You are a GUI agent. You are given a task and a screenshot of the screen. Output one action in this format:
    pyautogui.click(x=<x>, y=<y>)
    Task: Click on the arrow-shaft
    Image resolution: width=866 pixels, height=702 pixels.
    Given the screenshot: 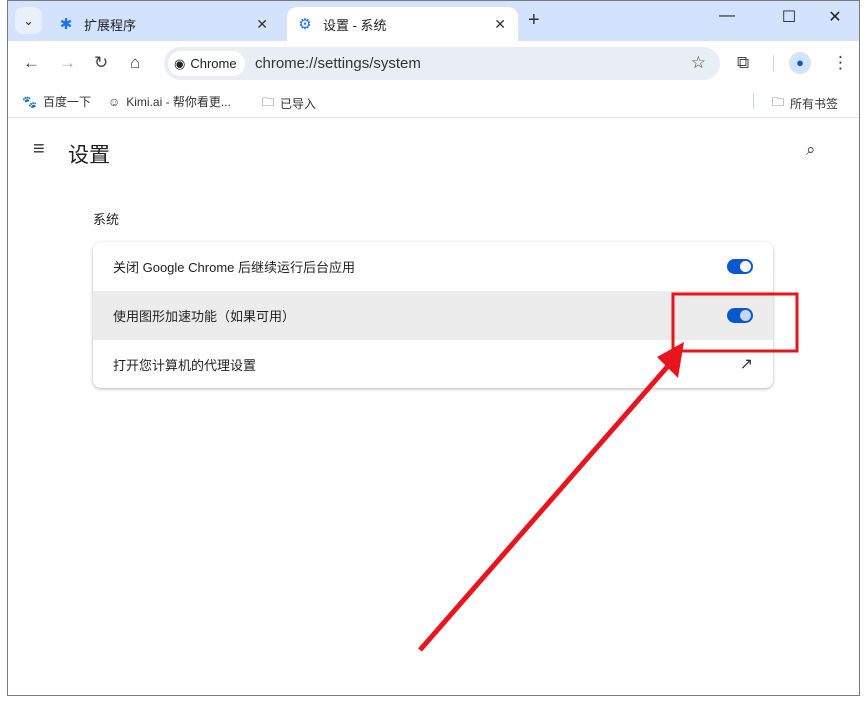 What is the action you would take?
    pyautogui.click(x=544, y=508)
    